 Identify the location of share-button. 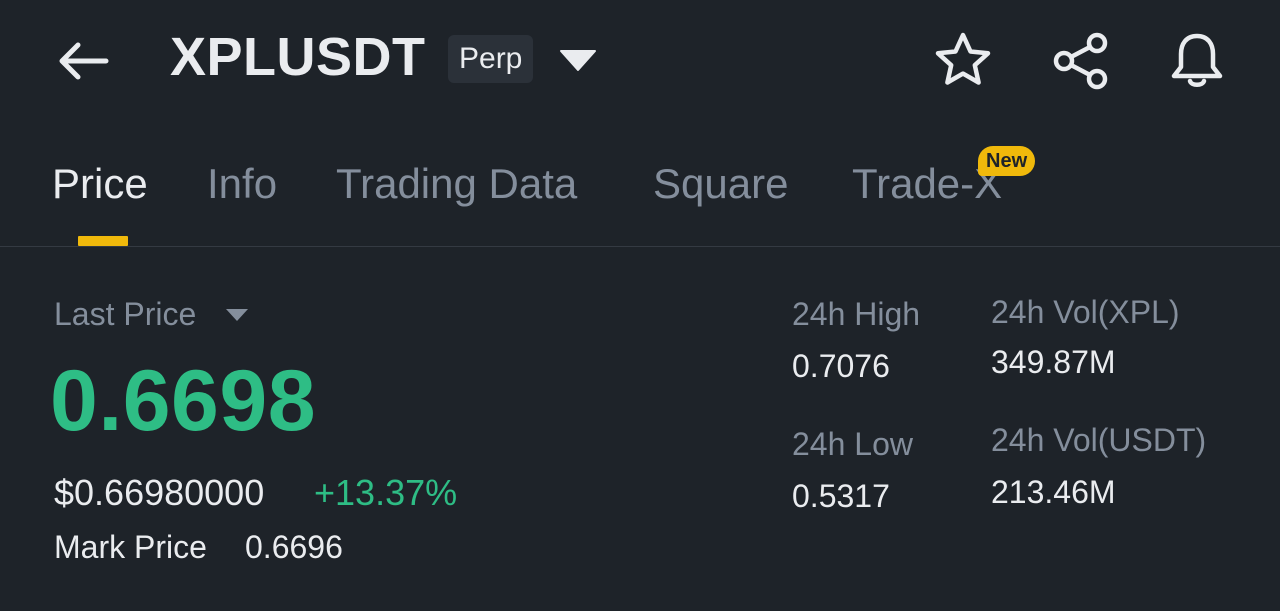
(1081, 61).